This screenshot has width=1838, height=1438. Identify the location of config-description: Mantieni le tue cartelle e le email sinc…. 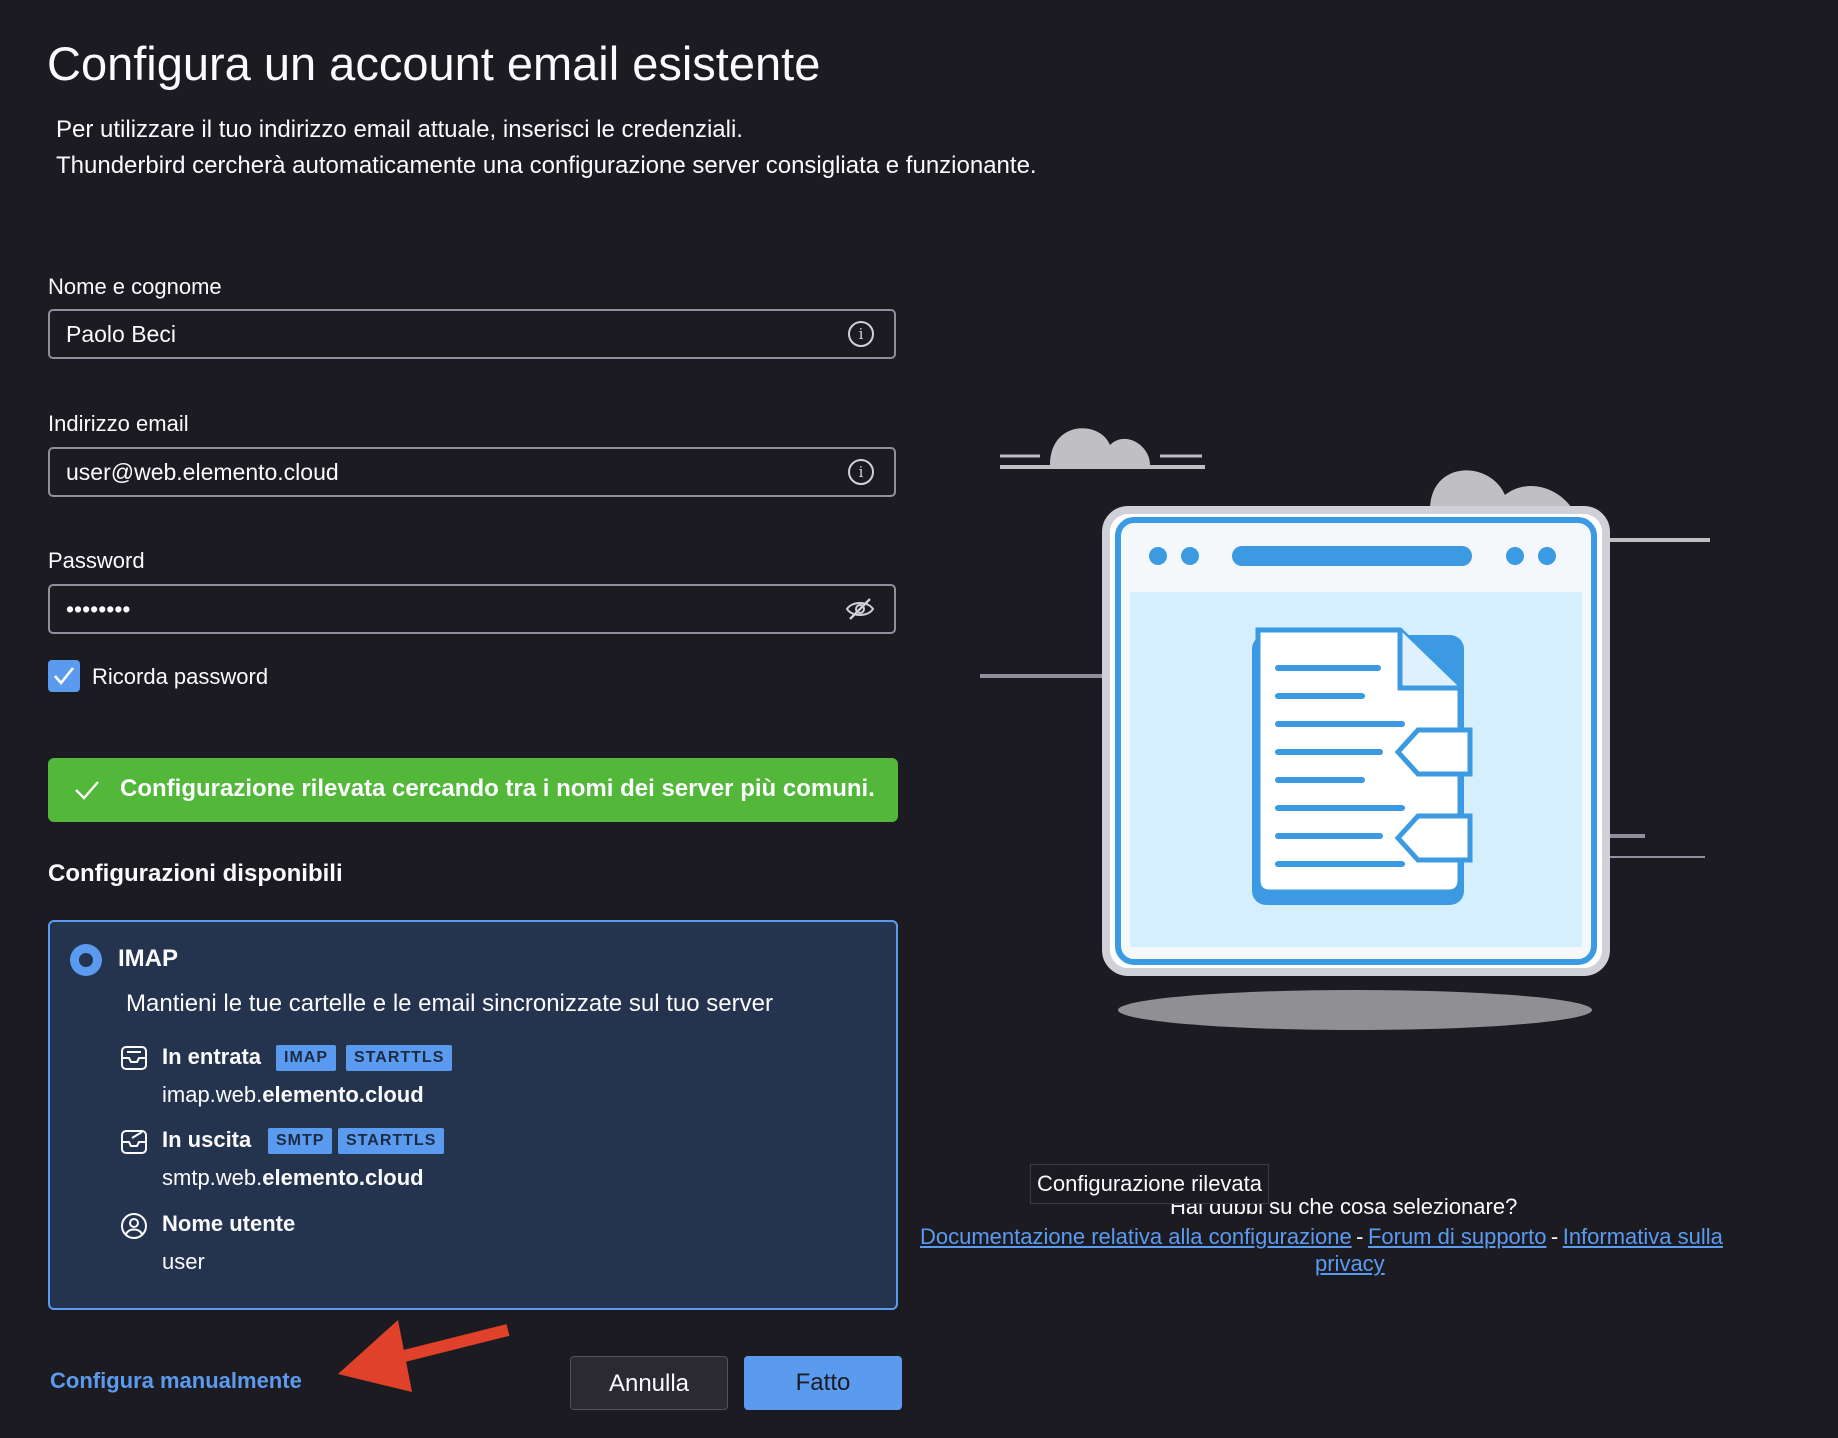
(449, 1003).